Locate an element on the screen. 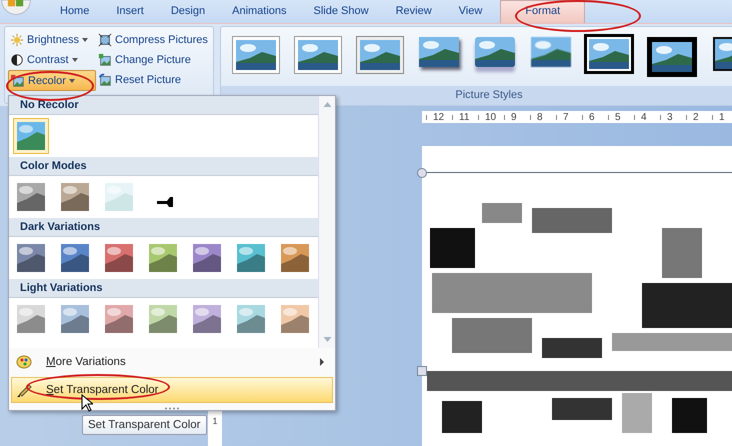  ribbon-button: Change Picture is located at coordinates (155, 59).